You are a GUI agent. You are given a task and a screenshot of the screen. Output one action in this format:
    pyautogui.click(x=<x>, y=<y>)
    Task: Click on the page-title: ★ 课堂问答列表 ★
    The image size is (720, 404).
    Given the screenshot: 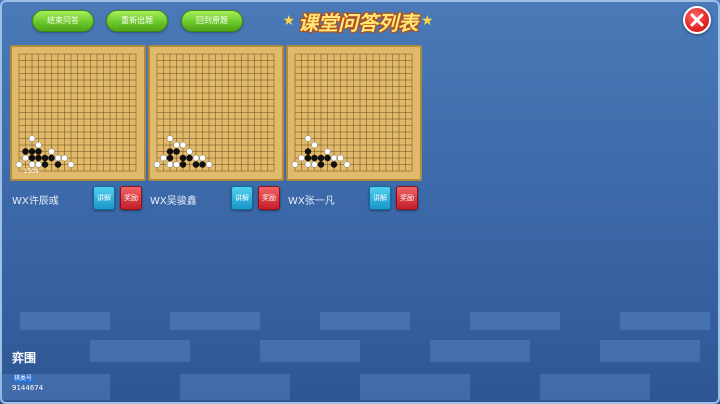 What is the action you would take?
    pyautogui.click(x=358, y=21)
    